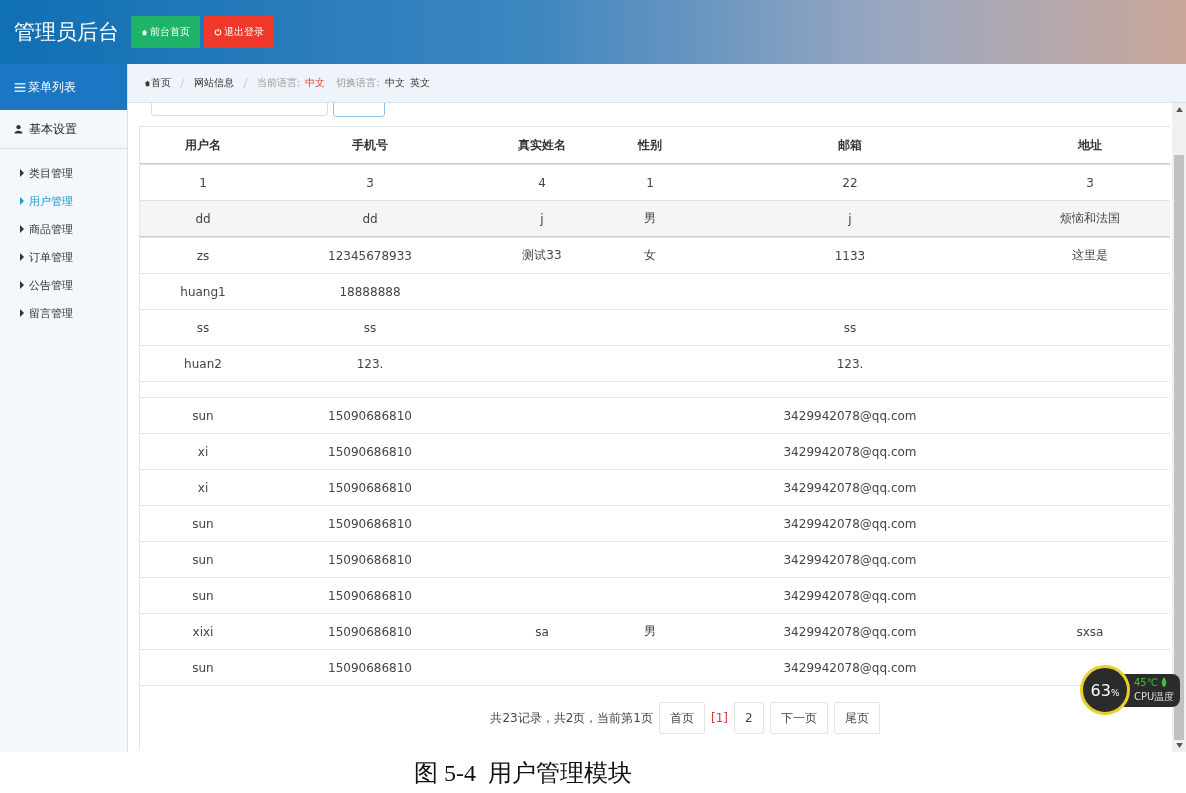  I want to click on section-title: 基本设置, so click(53, 129).